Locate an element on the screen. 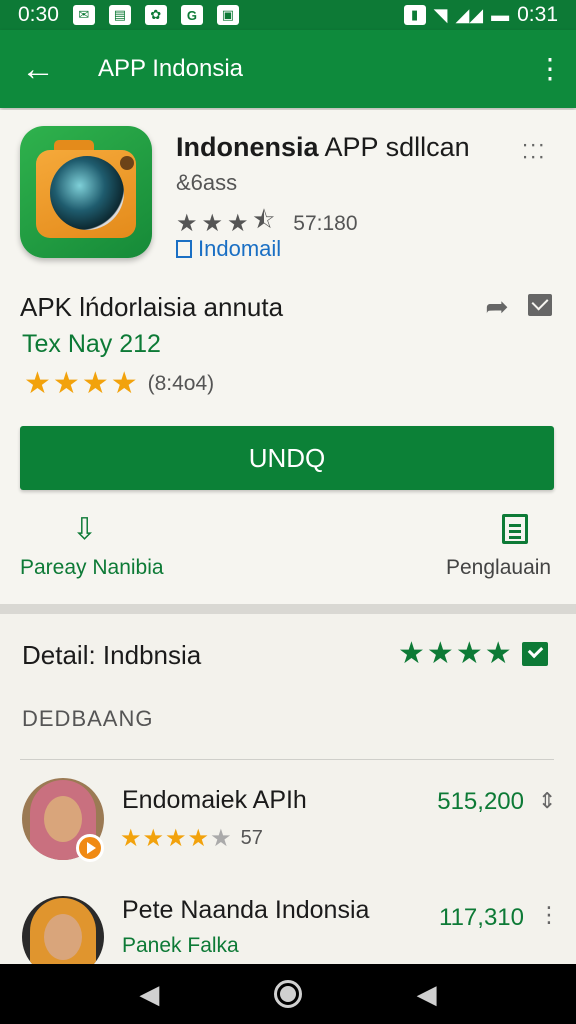 This screenshot has height=1024, width=576. detail-stars: ★ ★ ★ ★ is located at coordinates (473, 653).